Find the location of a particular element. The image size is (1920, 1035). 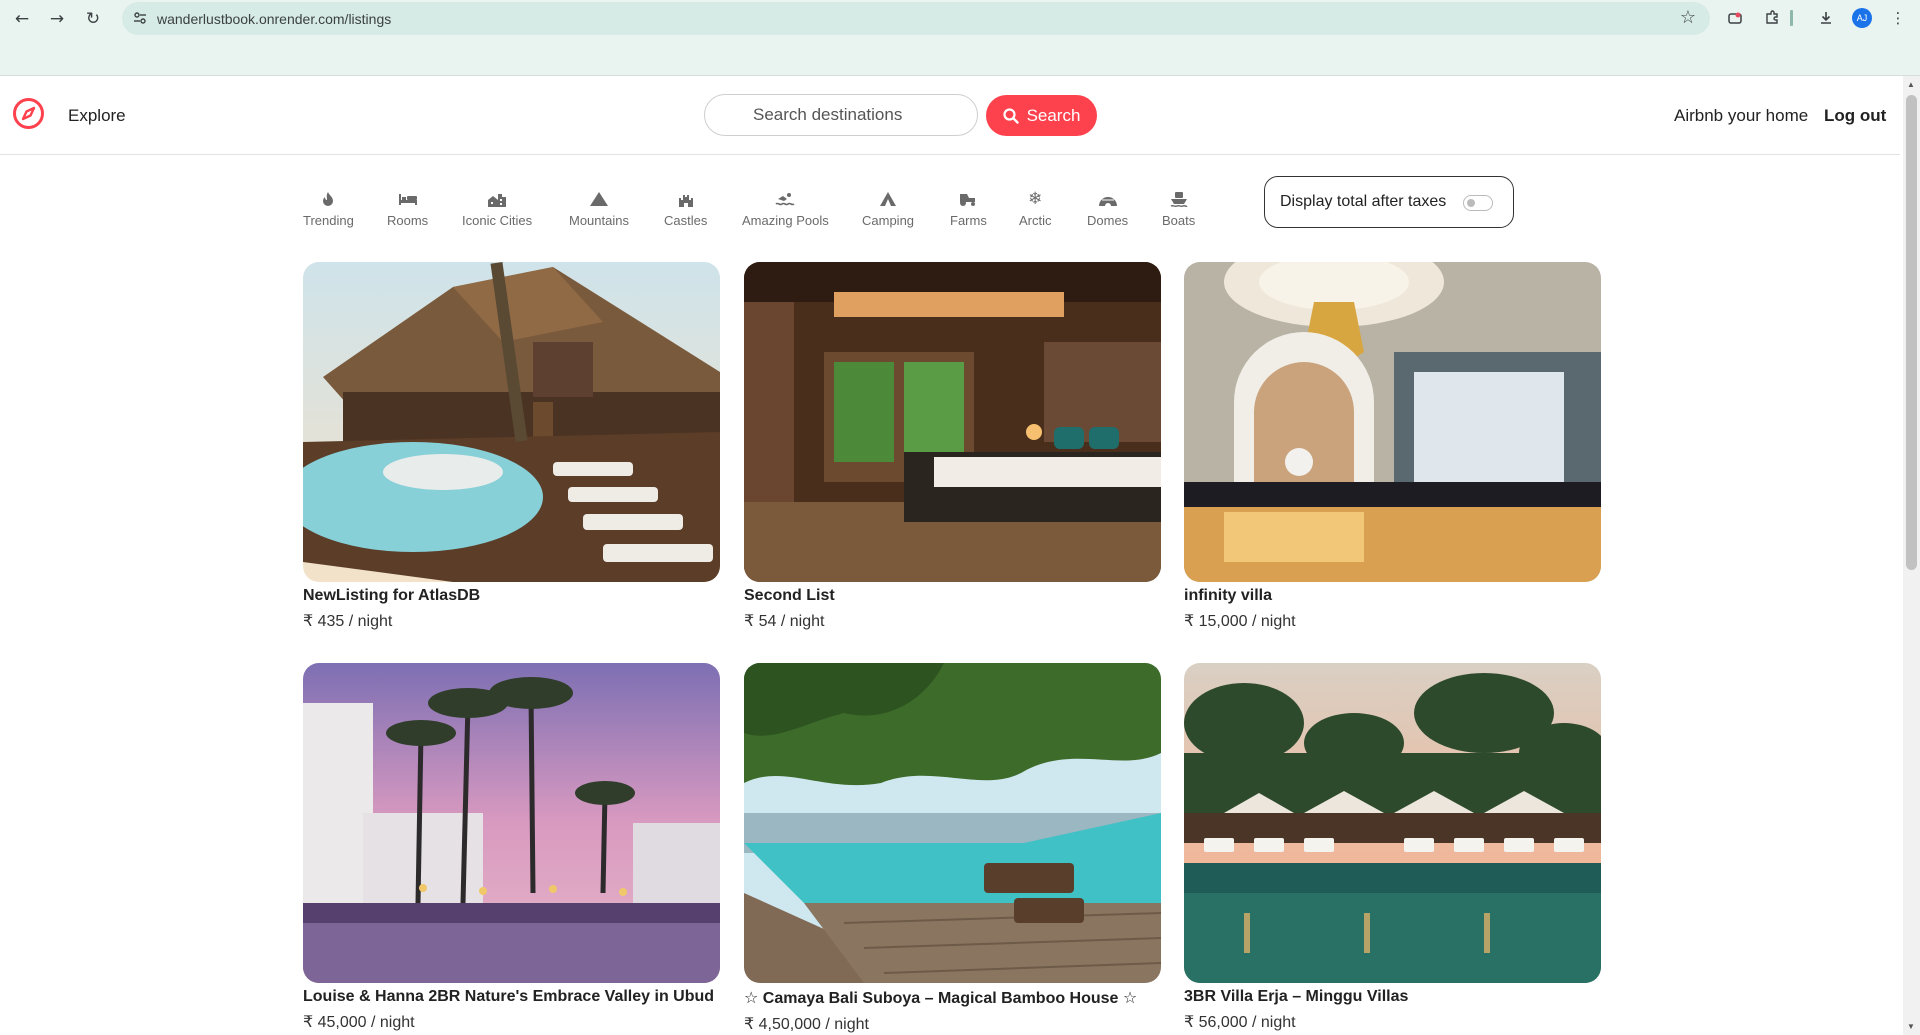

listing-price: ₹ 15,000 / night is located at coordinates (1240, 621).